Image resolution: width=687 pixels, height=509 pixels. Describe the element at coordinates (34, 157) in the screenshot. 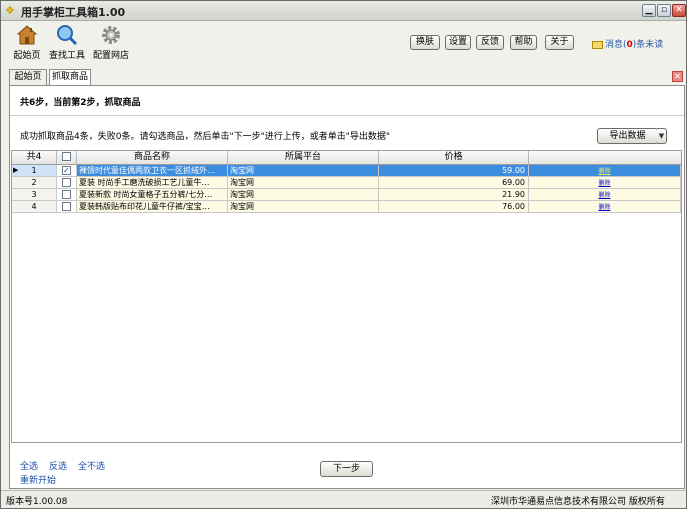

I see `header-count: 共4` at that location.